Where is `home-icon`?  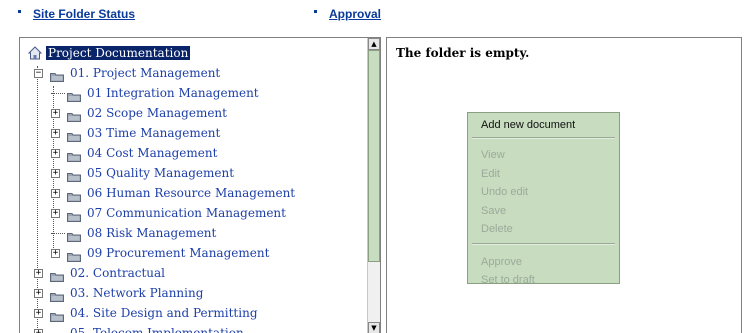 home-icon is located at coordinates (35, 53).